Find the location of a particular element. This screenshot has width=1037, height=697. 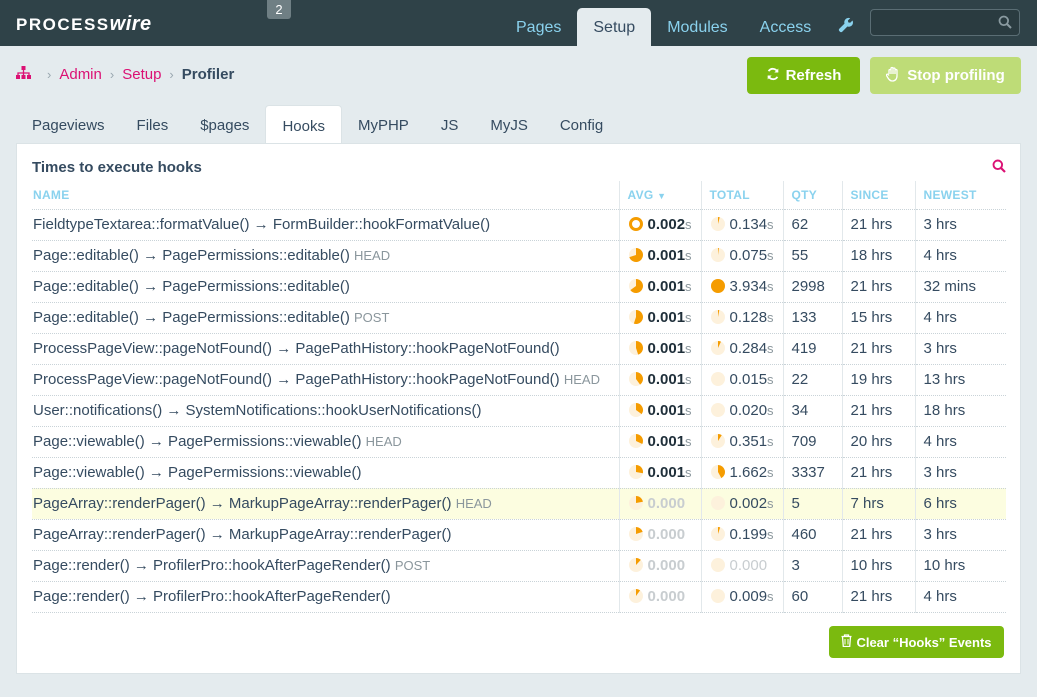

hook-tag: POST is located at coordinates (372, 317).